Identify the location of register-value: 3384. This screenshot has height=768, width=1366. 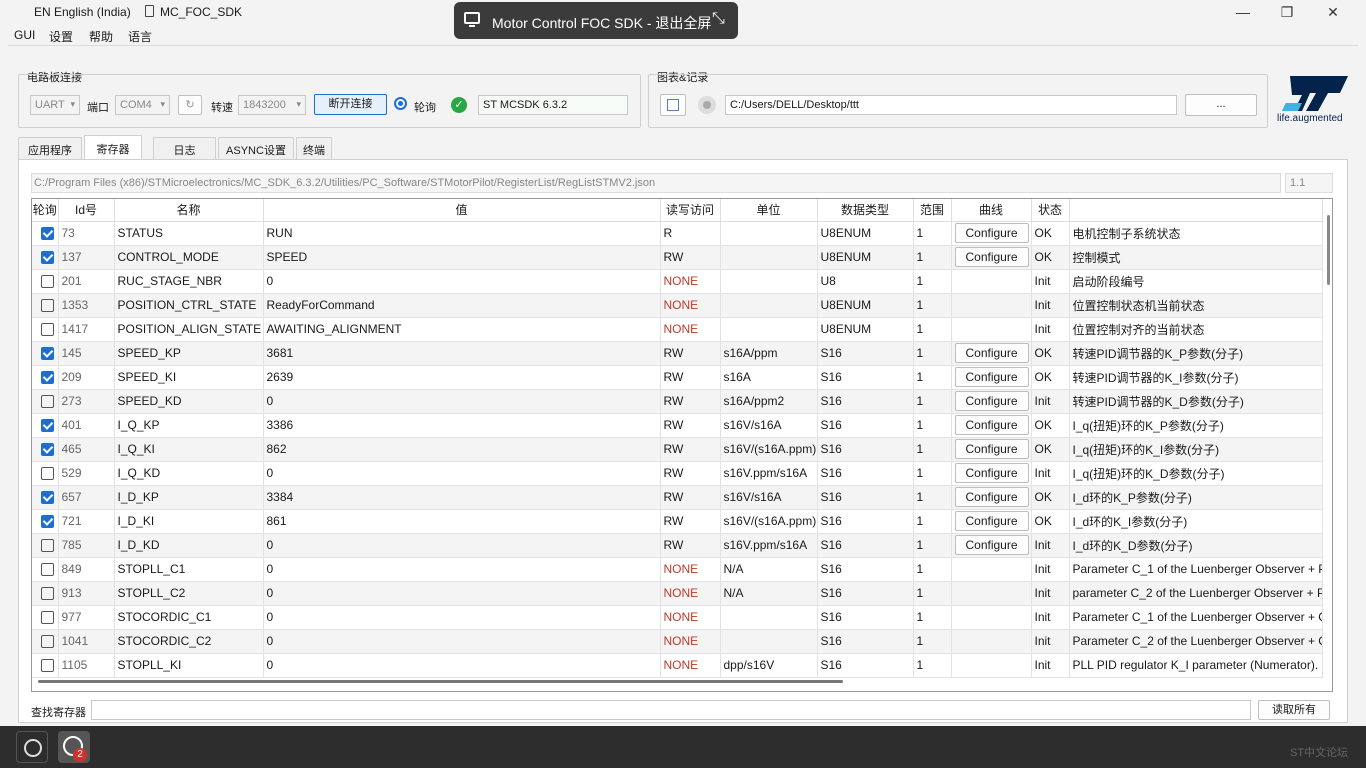
(462, 497).